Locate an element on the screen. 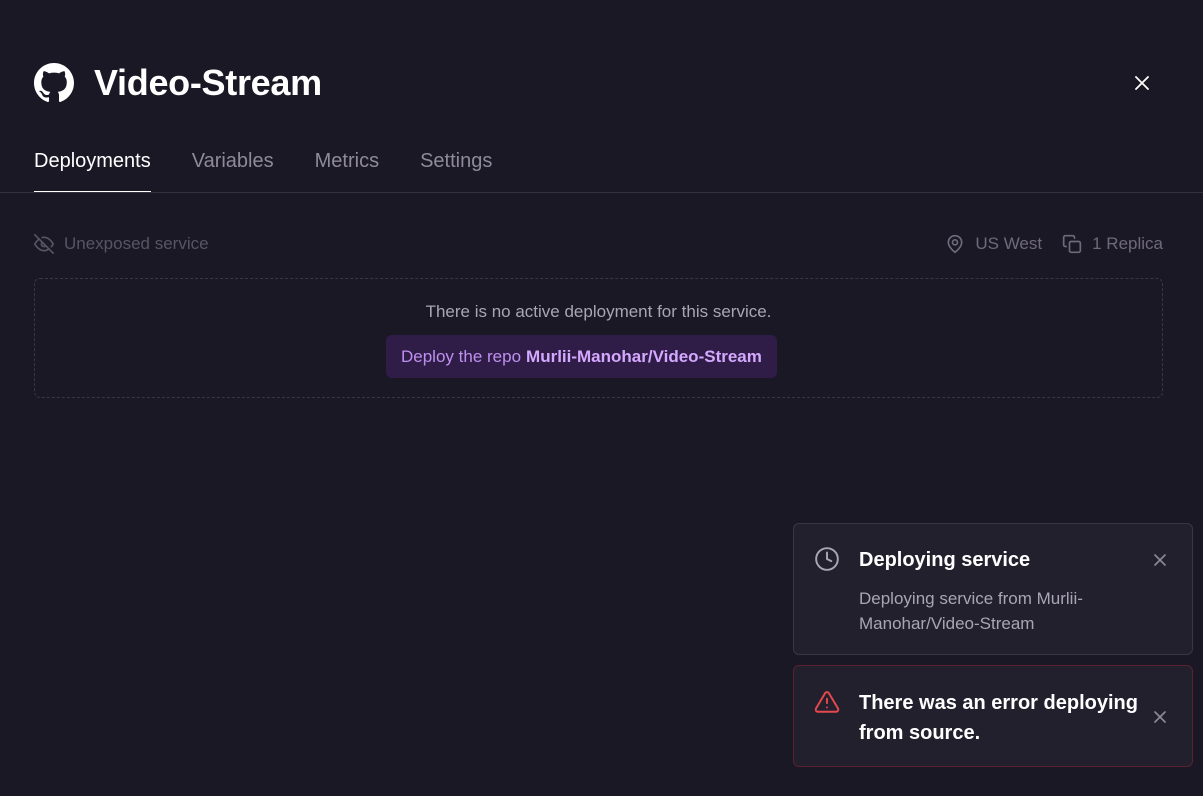 The width and height of the screenshot is (1203, 796). eye-off-icon is located at coordinates (44, 244).